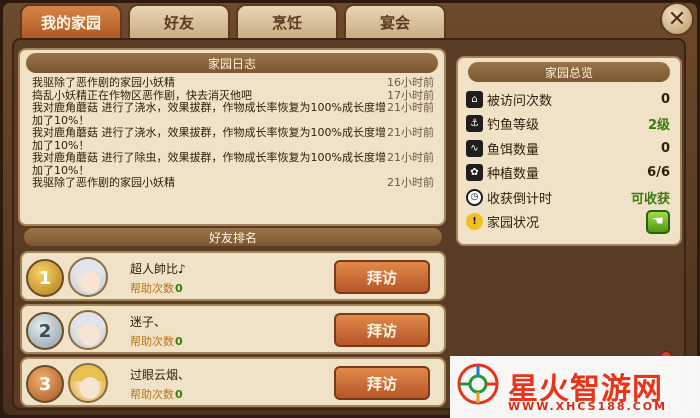  What do you see at coordinates (568, 124) in the screenshot?
I see `overview-row-fishing: ⚓ 钓鱼等级 2级` at bounding box center [568, 124].